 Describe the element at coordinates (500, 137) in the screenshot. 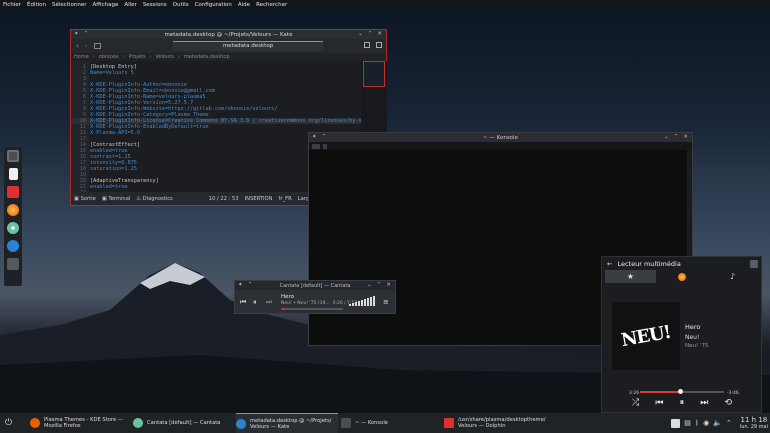

I see `konsole-titlebar: ✦ ⌃ ~ — Konsole ⌄ ⌃ ✕` at that location.